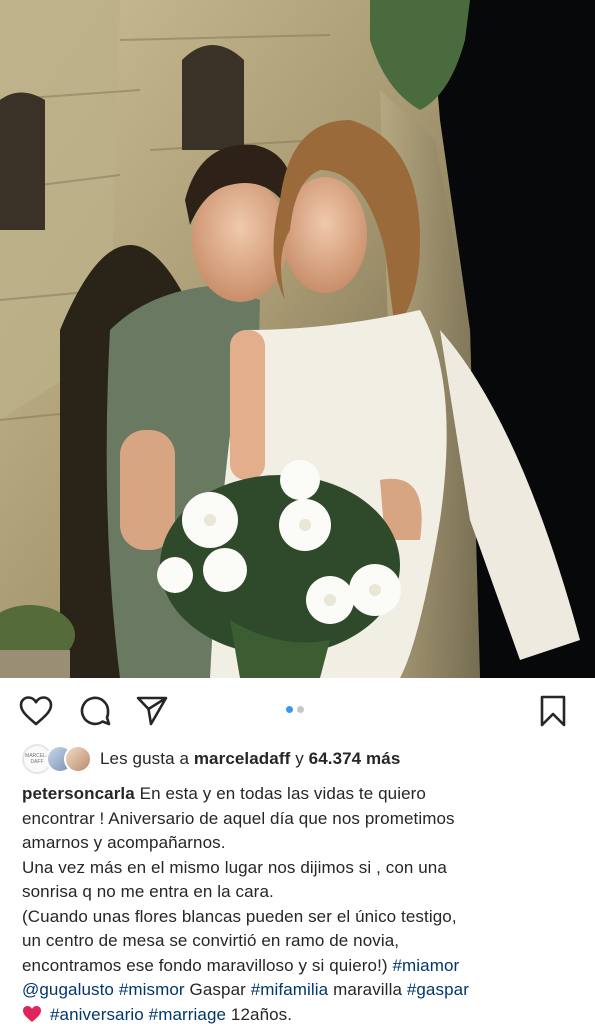  I want to click on likes-connector: y, so click(299, 758).